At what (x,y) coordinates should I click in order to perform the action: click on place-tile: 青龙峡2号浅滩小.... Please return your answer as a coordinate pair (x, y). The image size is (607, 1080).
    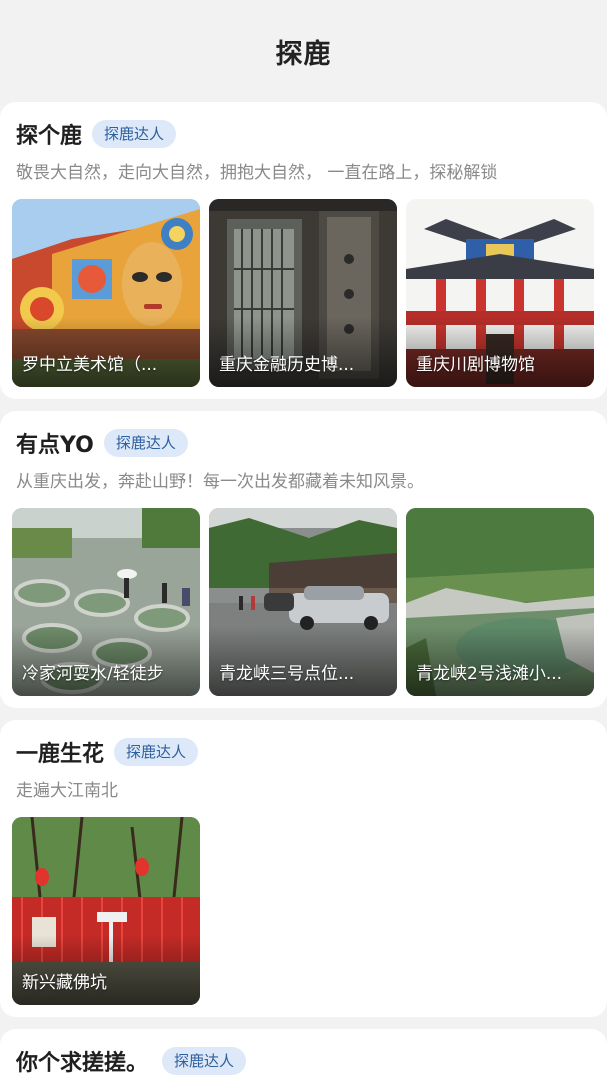
    Looking at the image, I should click on (500, 602).